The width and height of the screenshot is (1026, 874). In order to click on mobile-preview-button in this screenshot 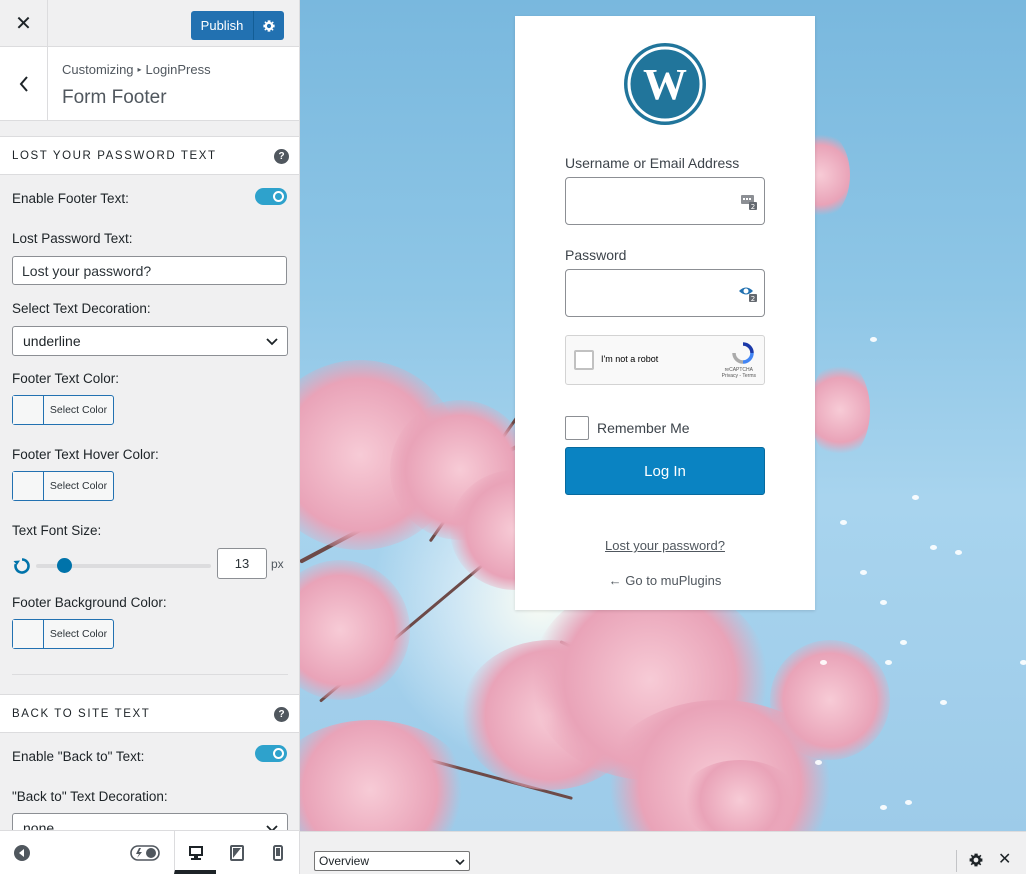, I will do `click(278, 852)`.